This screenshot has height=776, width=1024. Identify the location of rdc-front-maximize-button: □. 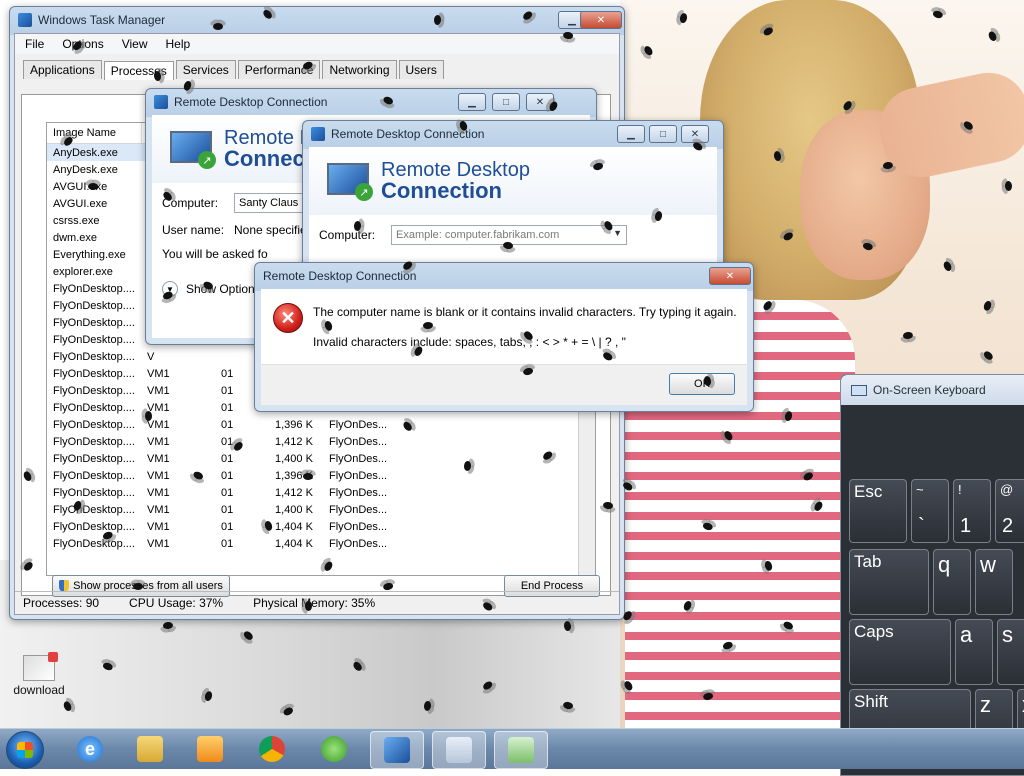
(663, 134).